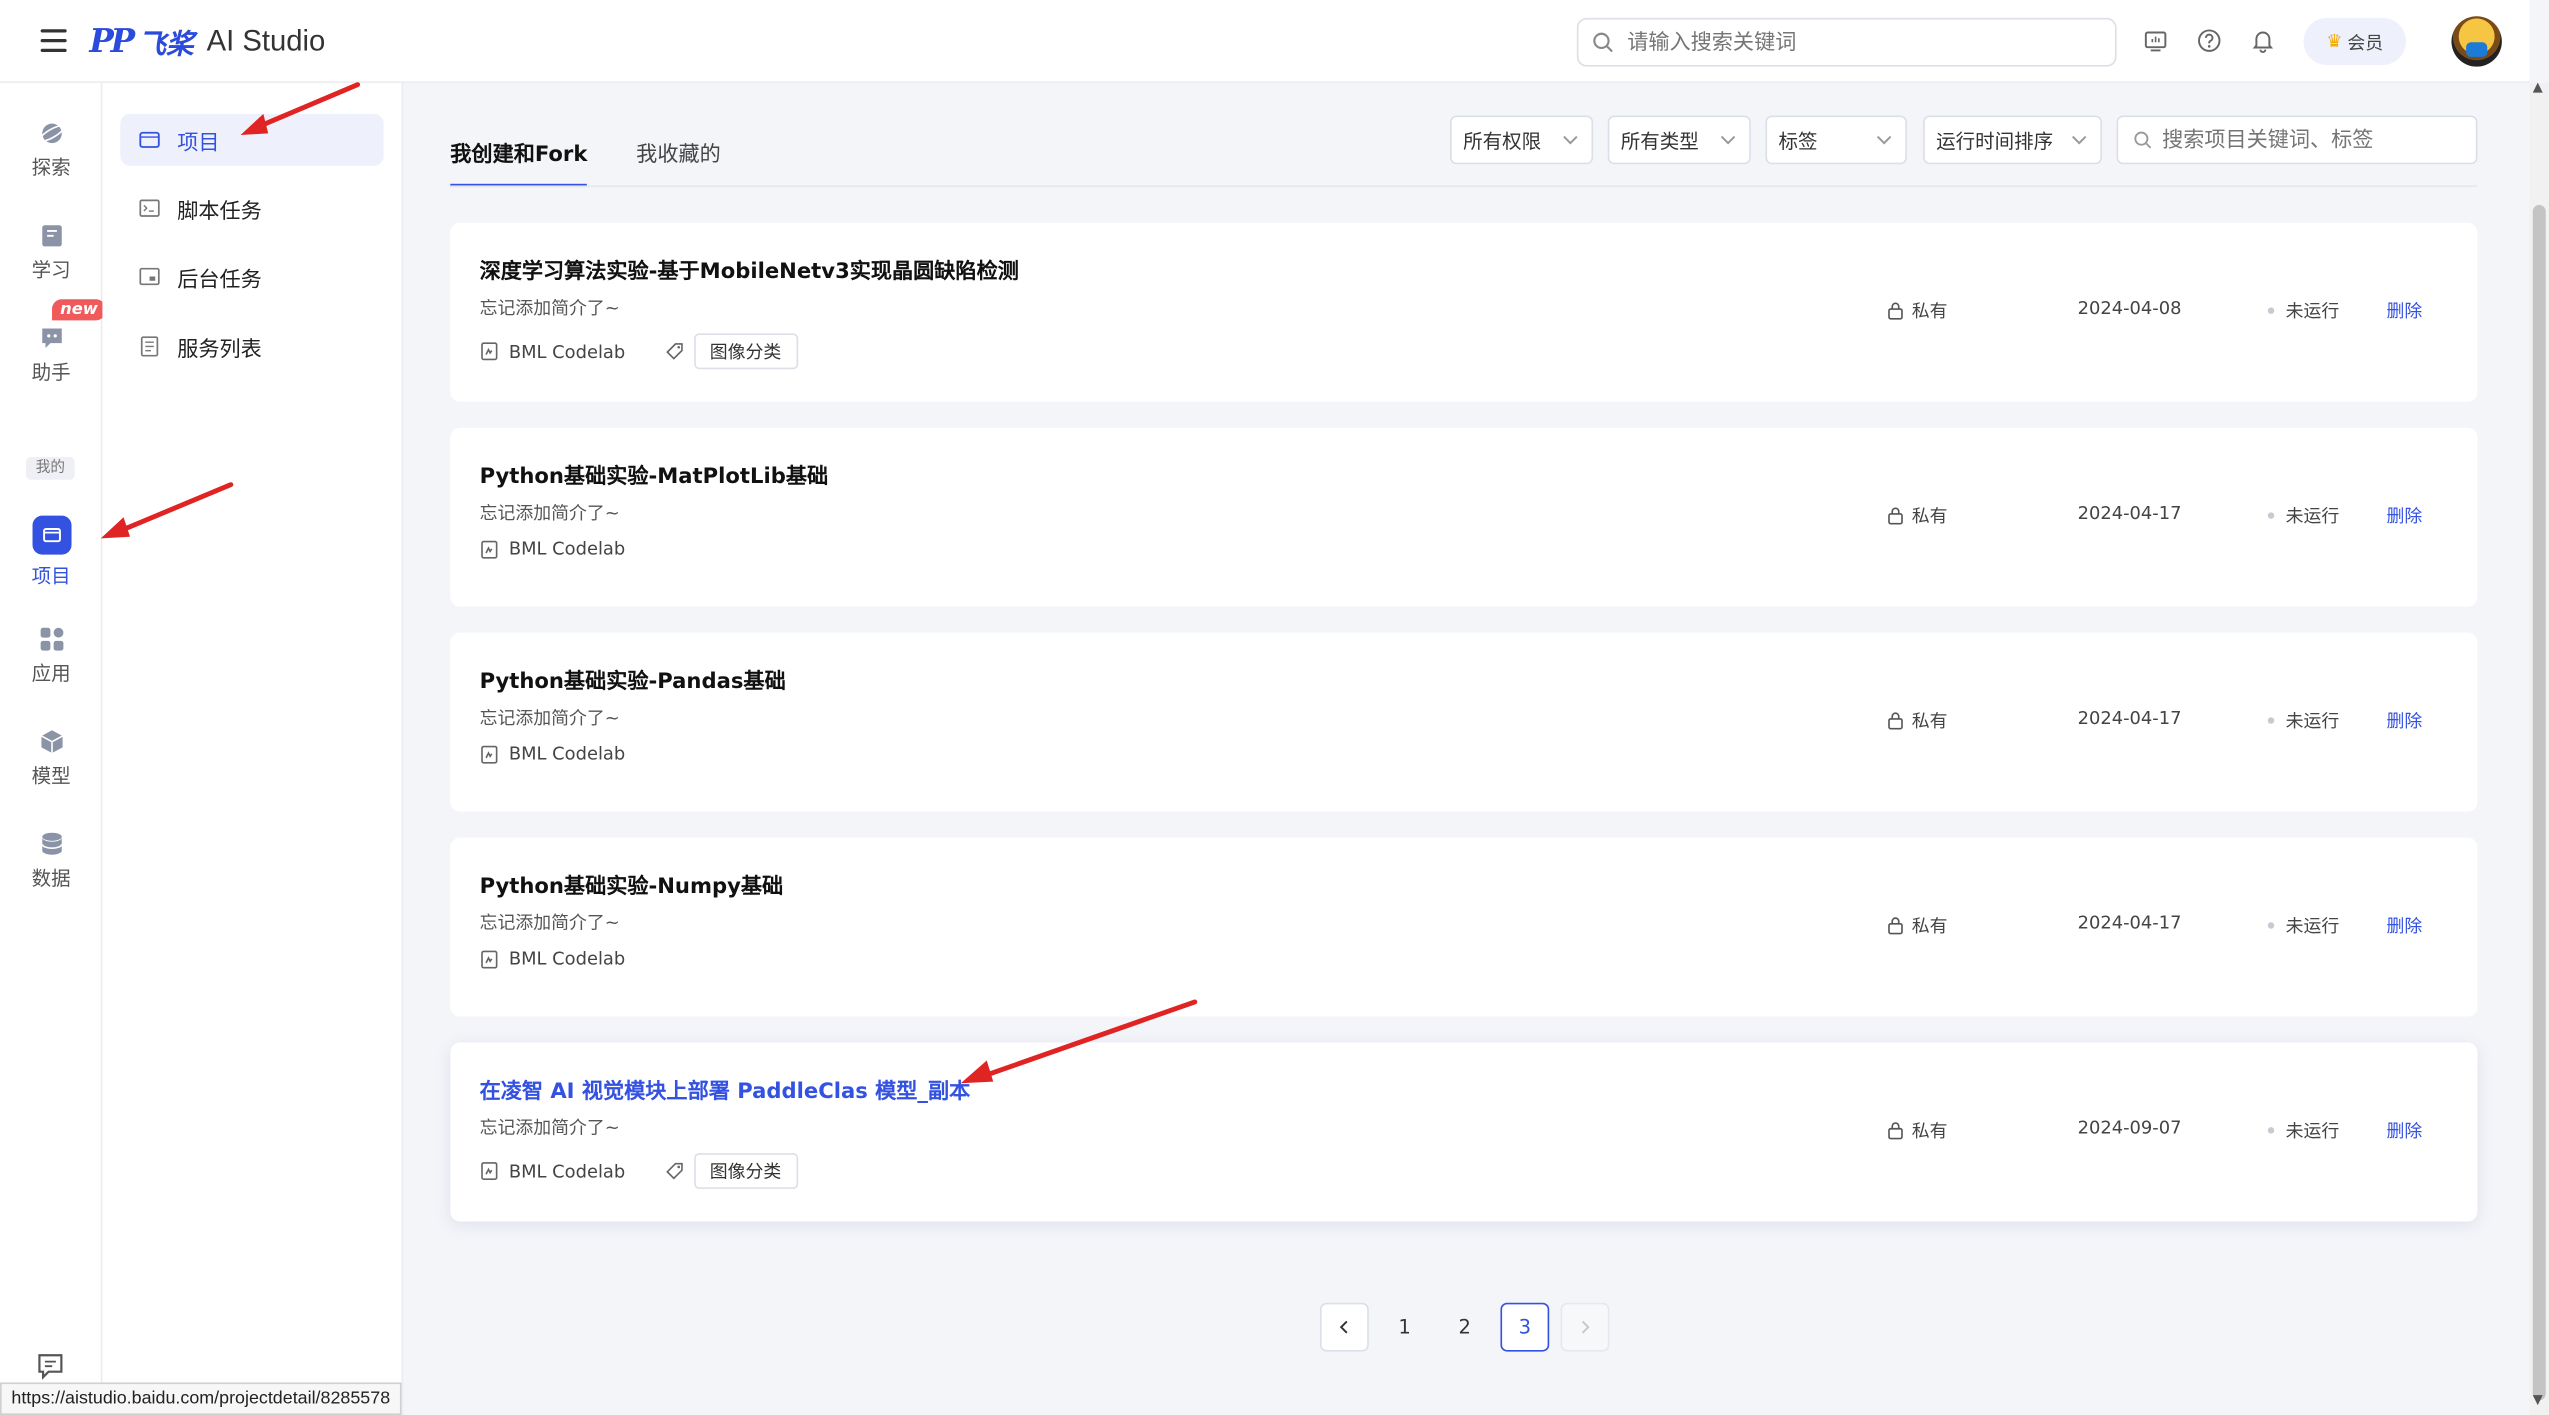 Image resolution: width=2549 pixels, height=1415 pixels. I want to click on tab-favorites: 我收藏的, so click(678, 159).